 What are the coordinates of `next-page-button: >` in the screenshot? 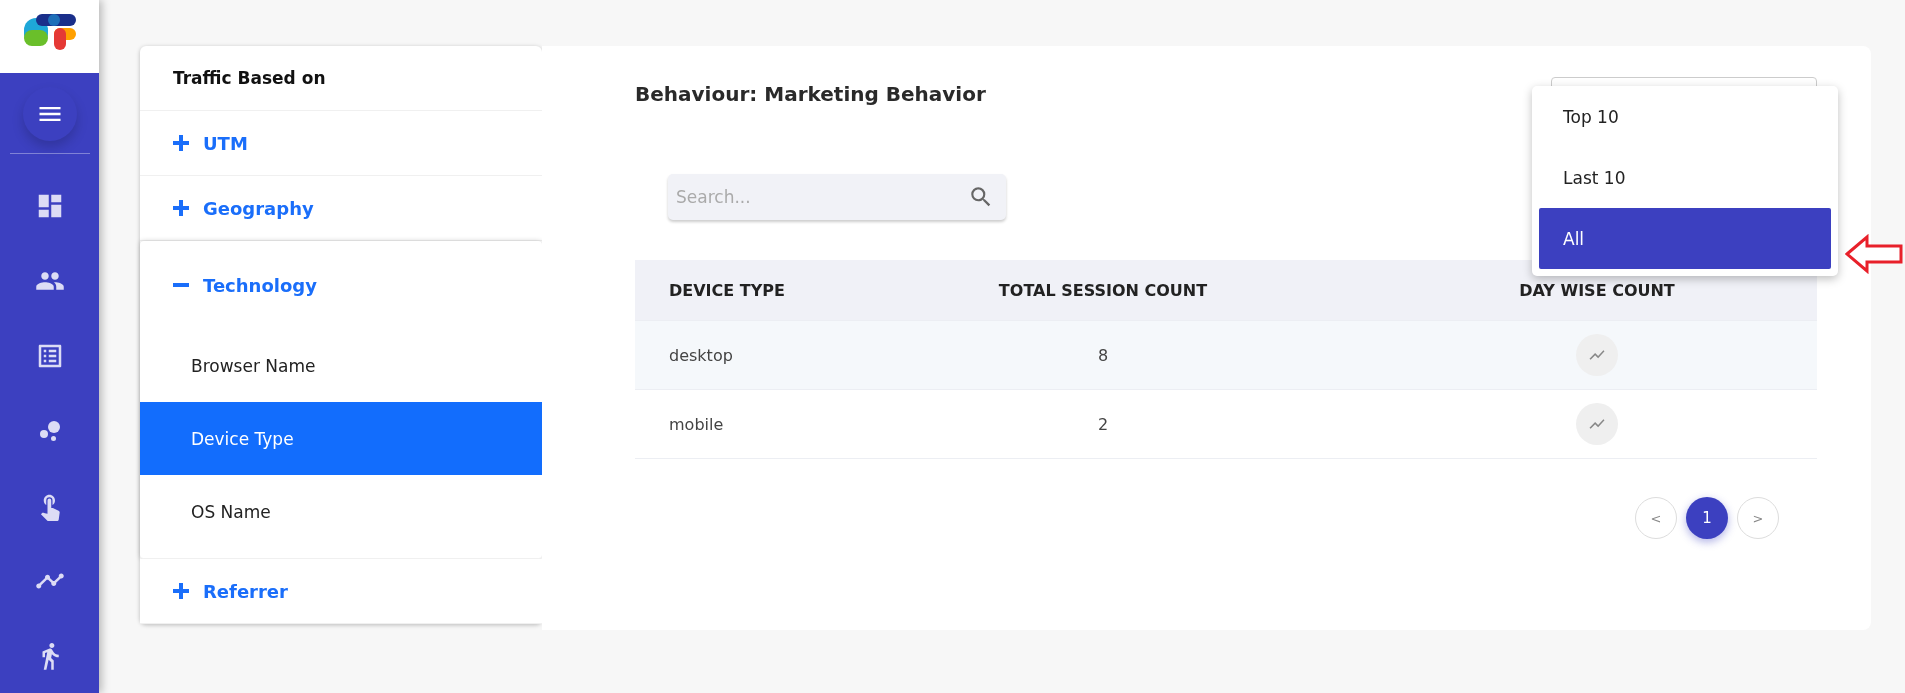 It's located at (1758, 518).